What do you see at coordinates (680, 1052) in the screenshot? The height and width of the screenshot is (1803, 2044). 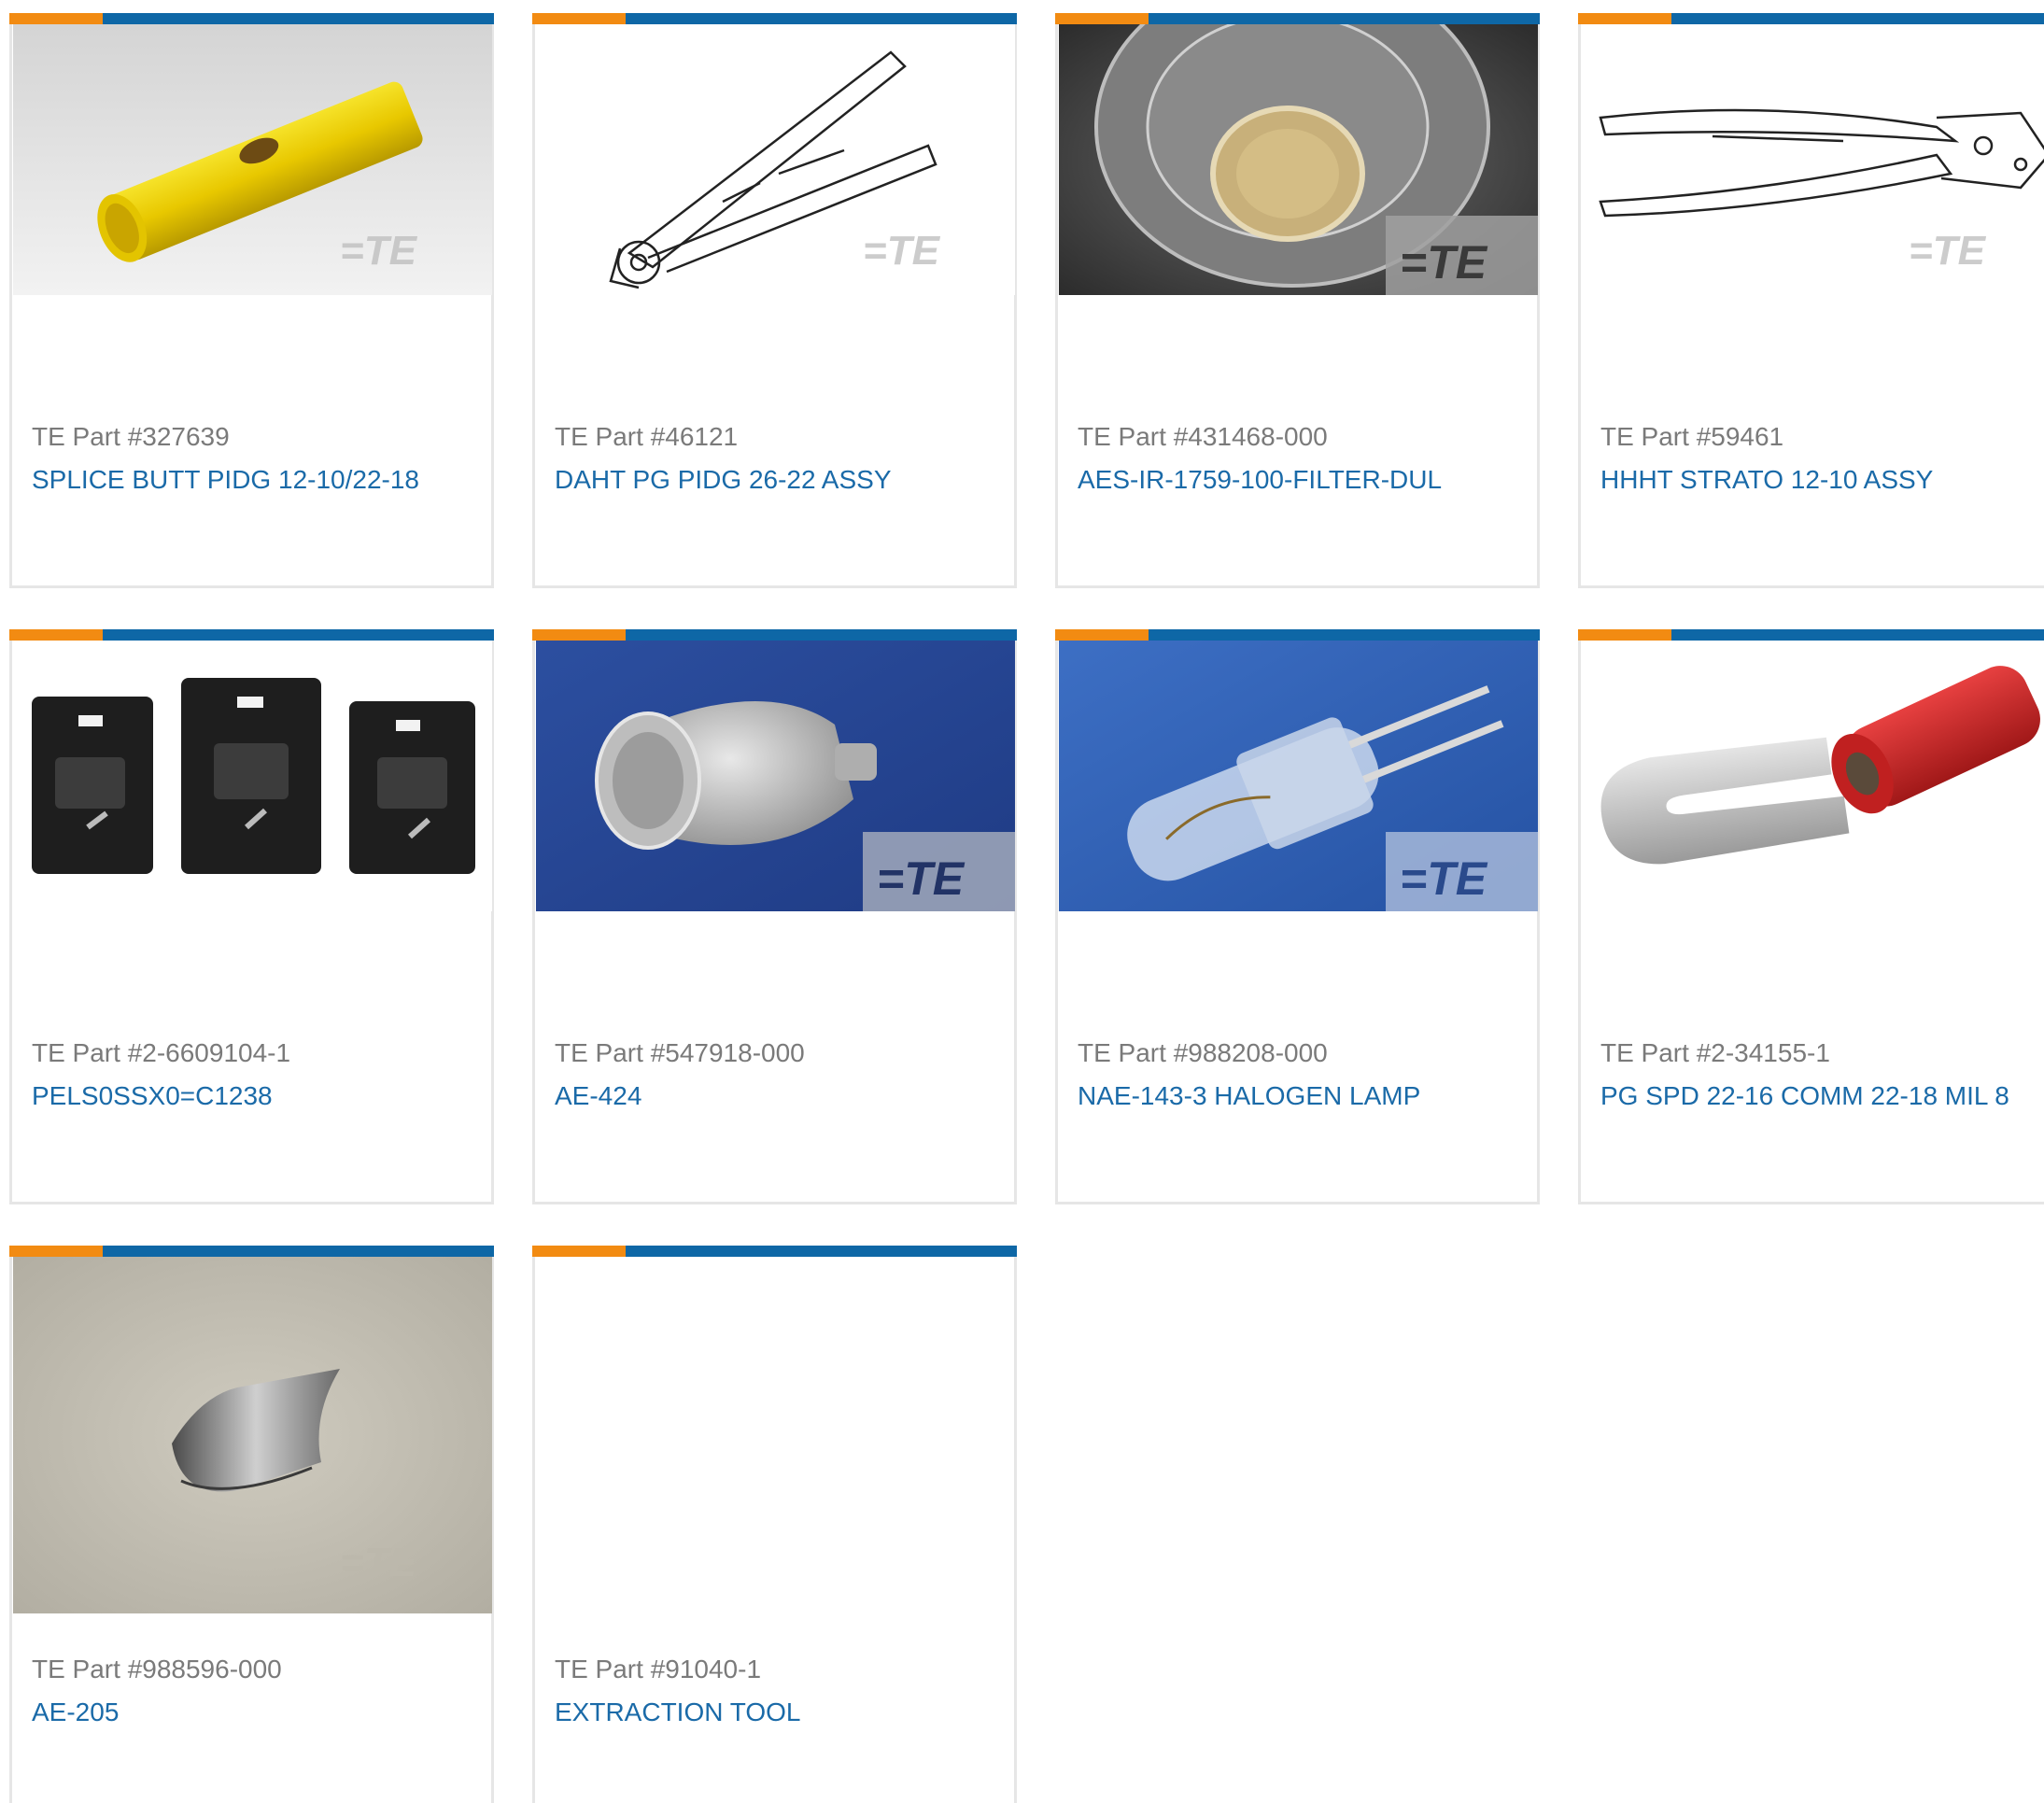 I see `part-number: TE Part #547918-000` at bounding box center [680, 1052].